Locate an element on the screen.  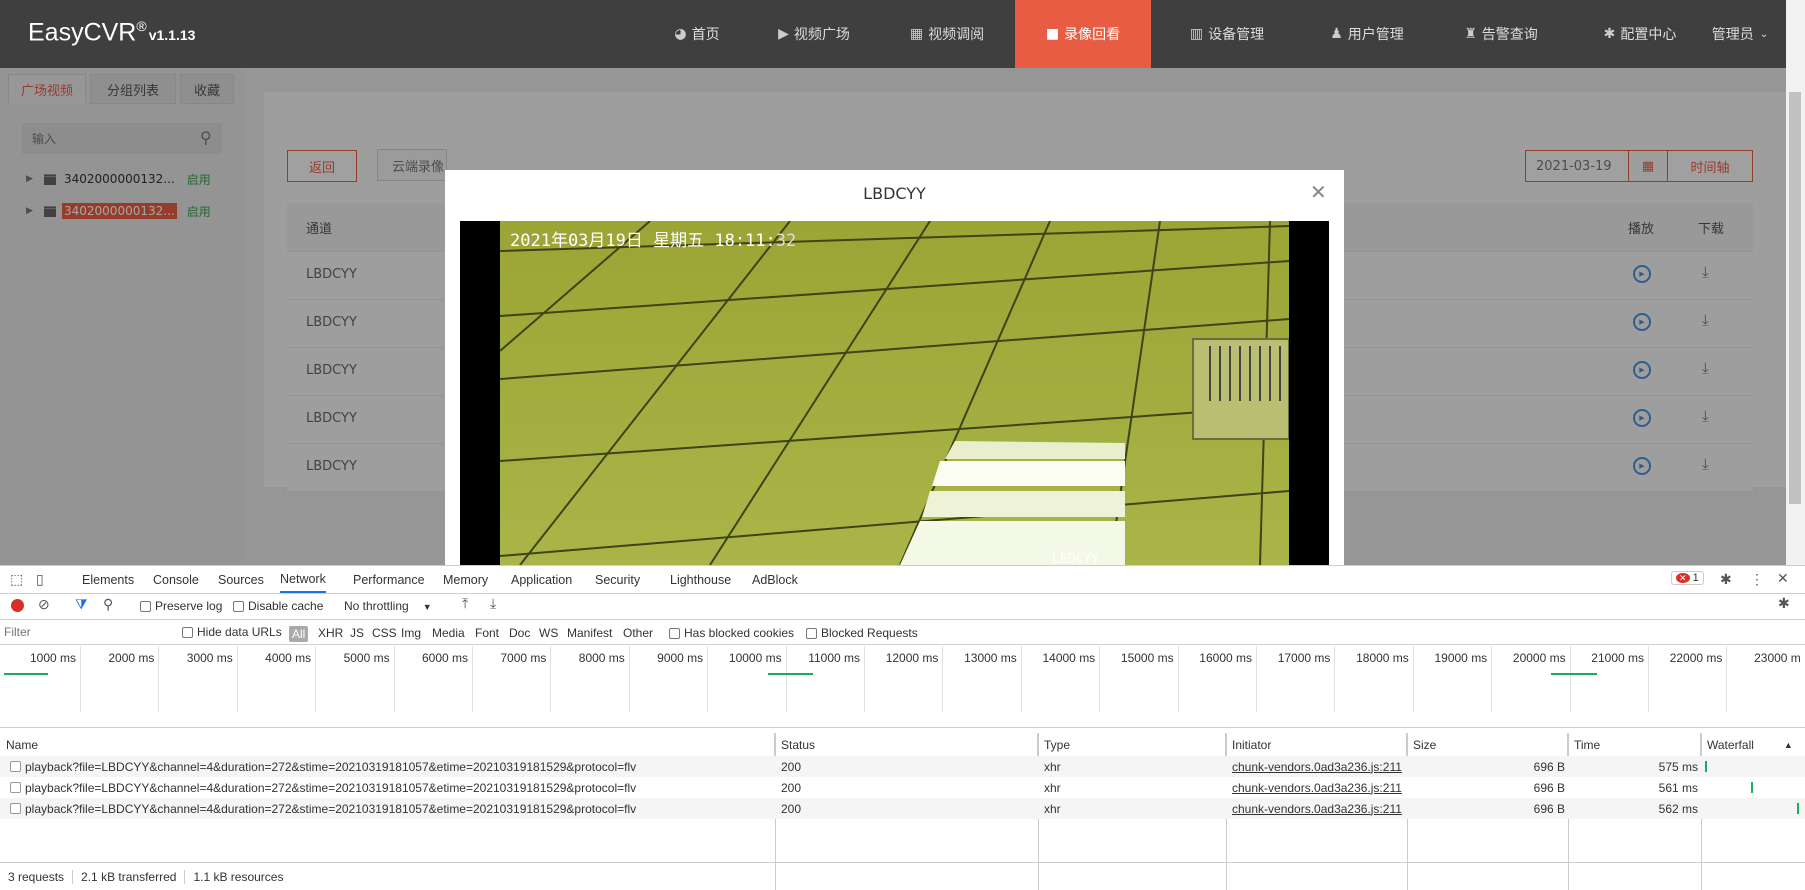
close-icon: ✕ is located at coordinates (1318, 192).